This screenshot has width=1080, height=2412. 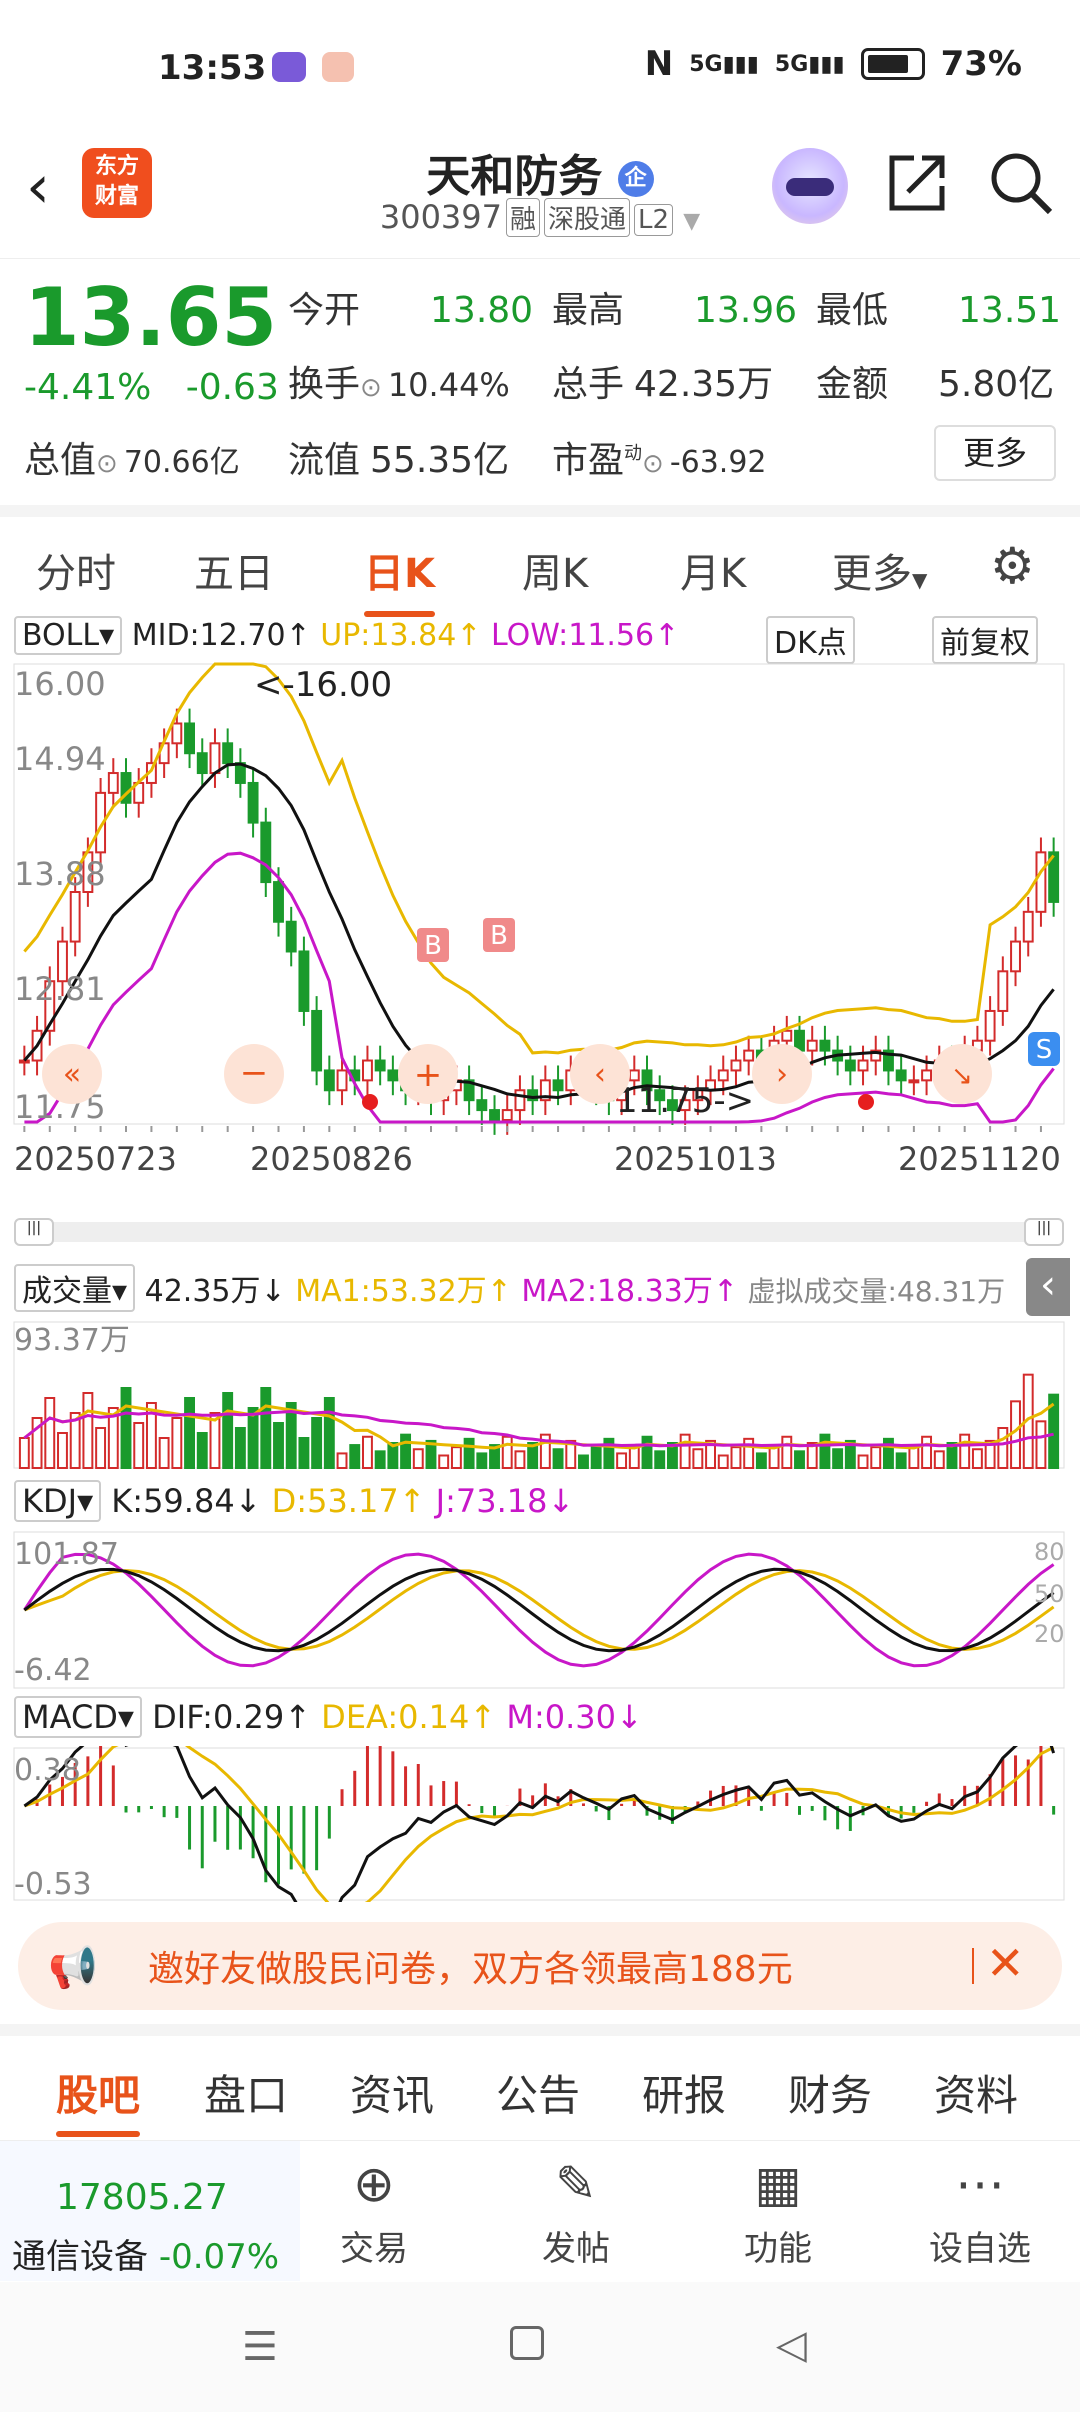 What do you see at coordinates (980, 2184) in the screenshot?
I see `more-dots-icon: ⋯` at bounding box center [980, 2184].